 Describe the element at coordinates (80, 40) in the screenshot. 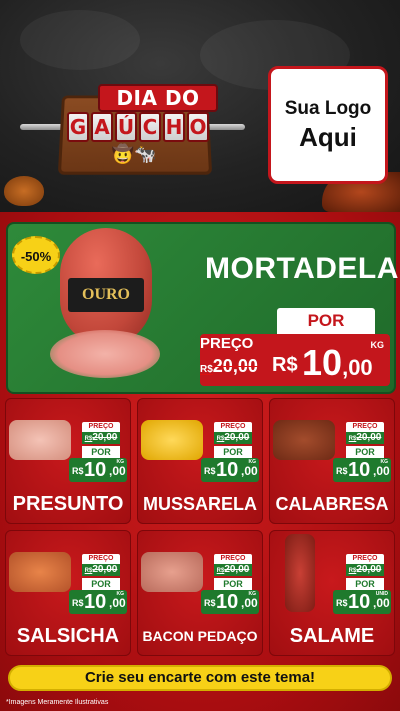

I see `smoke-decoration` at that location.